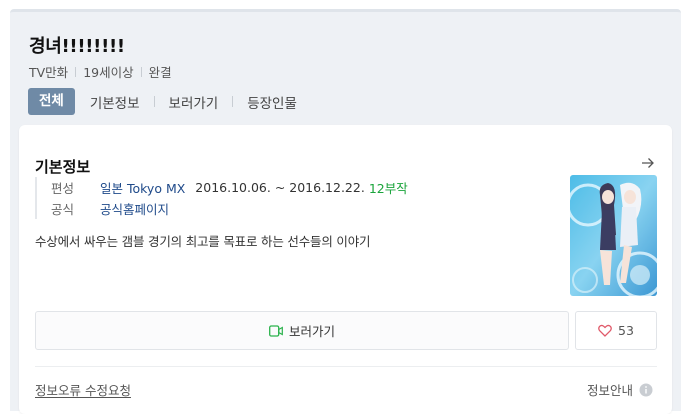 The image size is (687, 414). What do you see at coordinates (63, 188) in the screenshot?
I see `broadcast-label: 편성` at bounding box center [63, 188].